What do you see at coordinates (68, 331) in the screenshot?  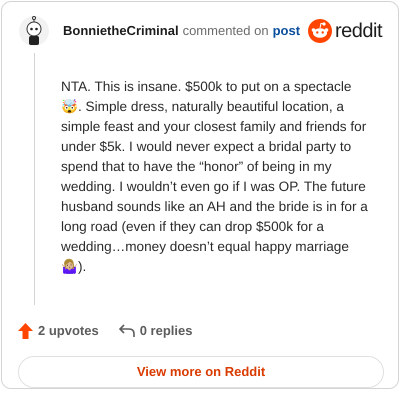 I see `upvote-count: 2 upvotes` at bounding box center [68, 331].